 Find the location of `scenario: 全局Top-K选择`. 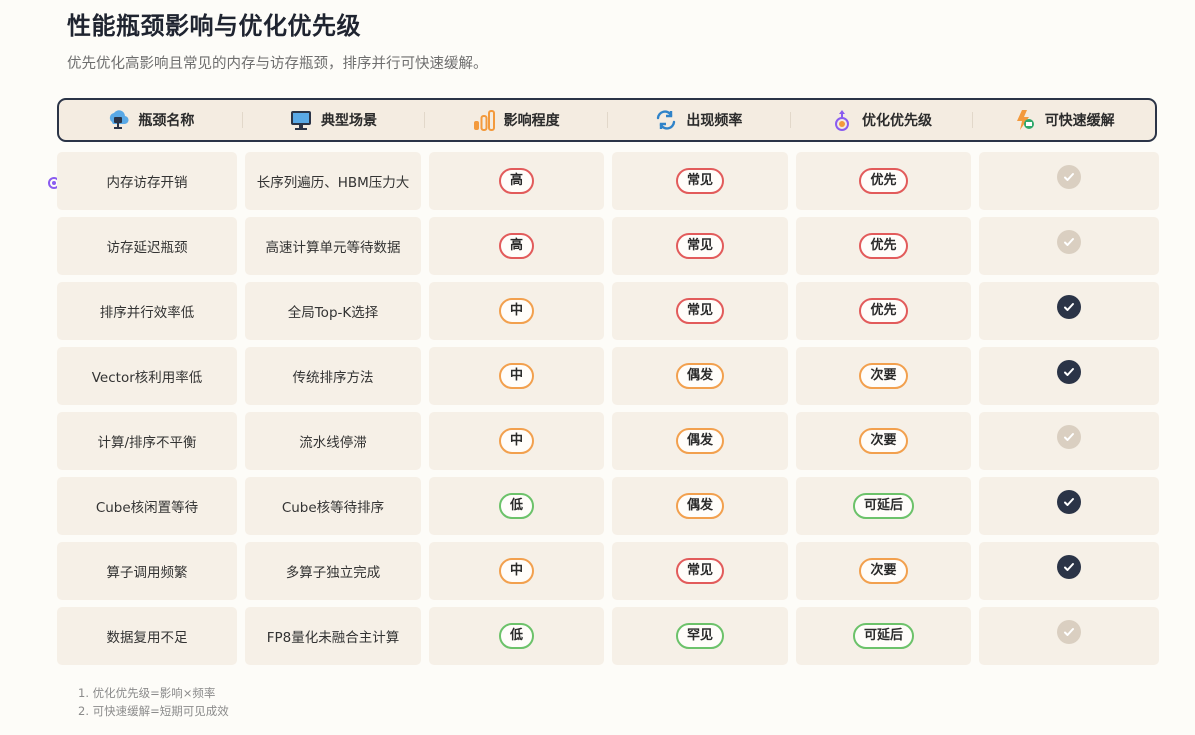

scenario: 全局Top-K选择 is located at coordinates (333, 311).